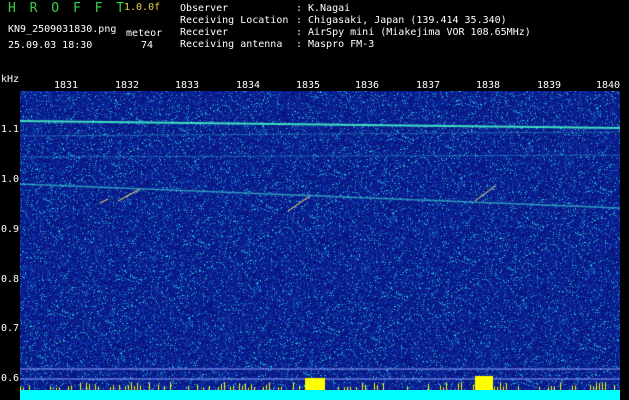 The width and height of the screenshot is (629, 400). I want to click on y-tick-label: 1.0, so click(10, 179).